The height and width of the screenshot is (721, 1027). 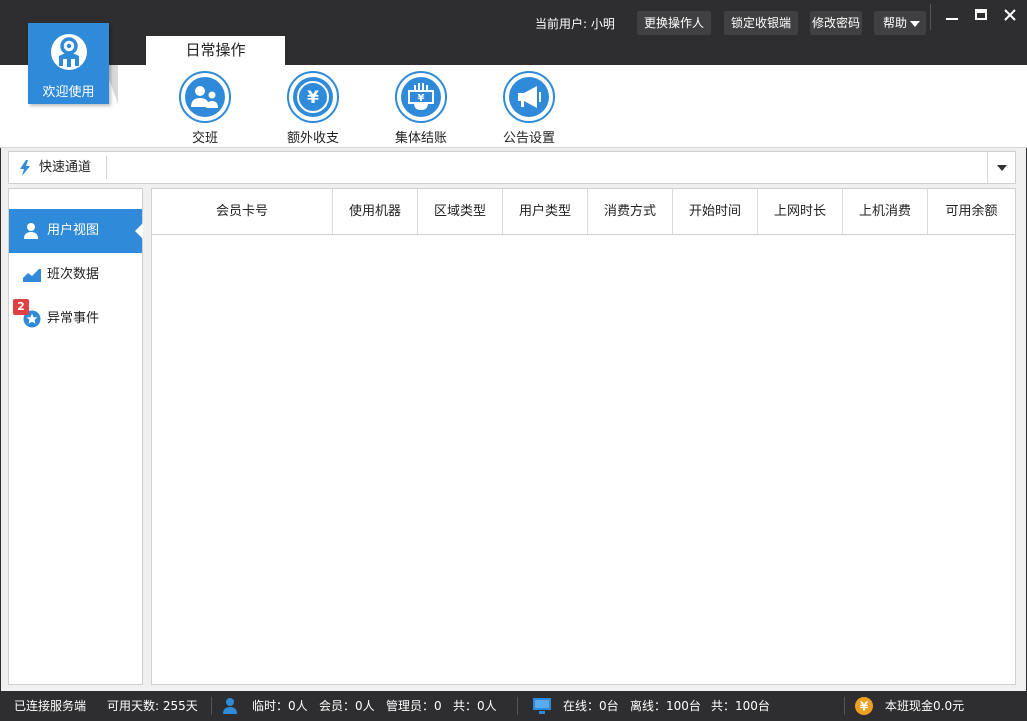 I want to click on announcement-settings-label: 公告设置, so click(x=528, y=138).